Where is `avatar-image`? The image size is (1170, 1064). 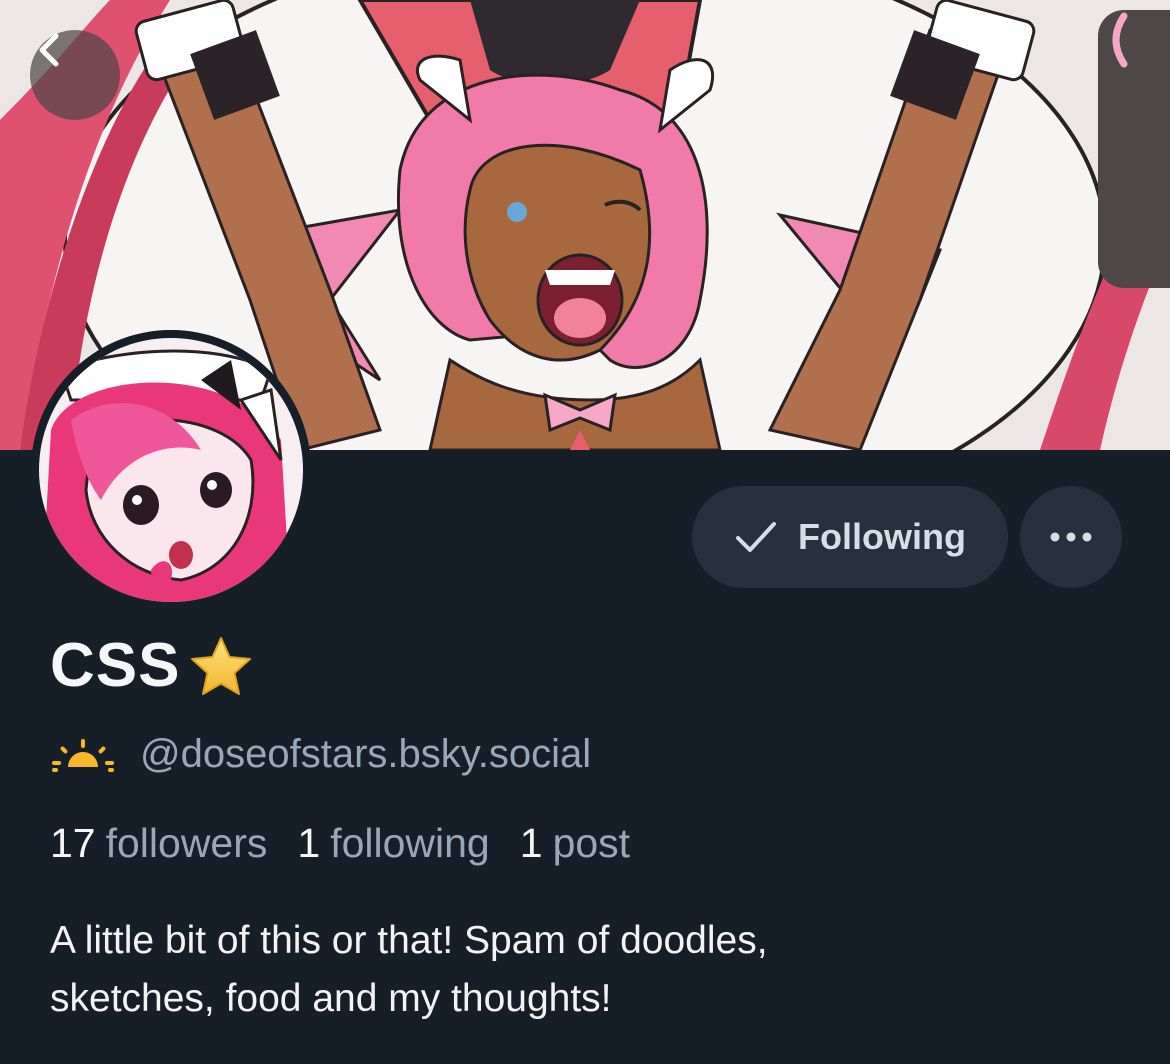 avatar-image is located at coordinates (171, 470).